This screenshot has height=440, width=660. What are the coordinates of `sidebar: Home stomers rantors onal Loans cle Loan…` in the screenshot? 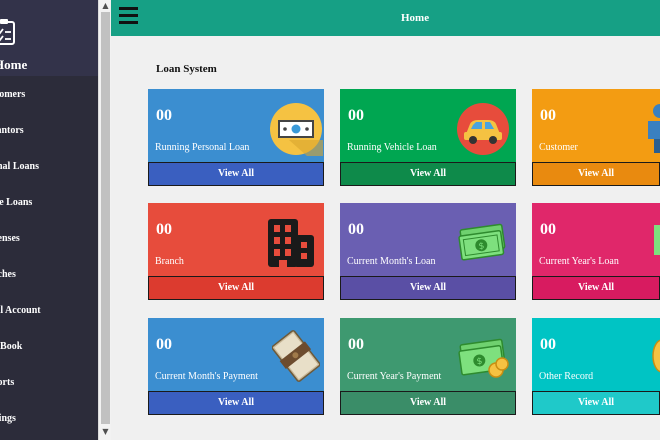 It's located at (49, 220).